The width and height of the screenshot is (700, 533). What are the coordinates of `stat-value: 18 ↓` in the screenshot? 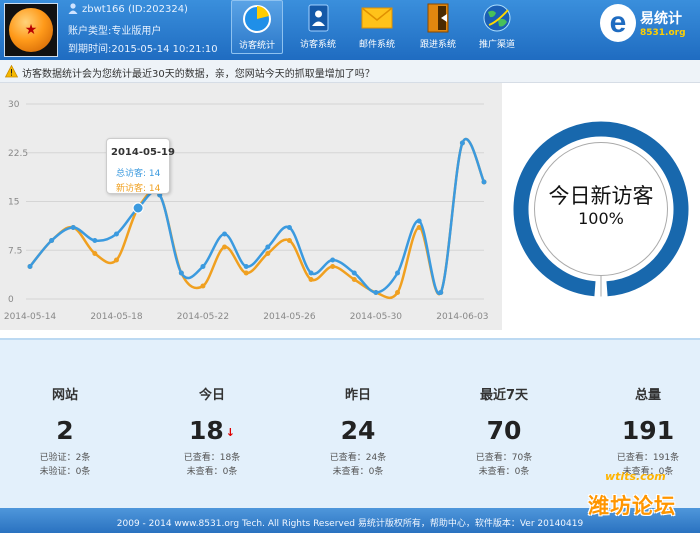 It's located at (212, 430).